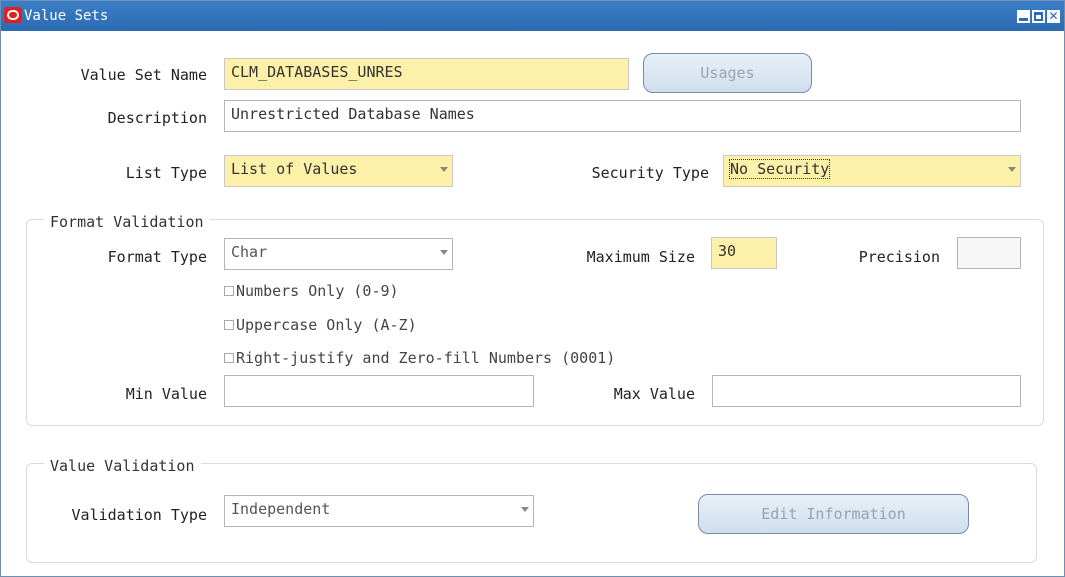 This screenshot has width=1065, height=577. What do you see at coordinates (744, 253) in the screenshot?
I see `maximum-size-field: 30` at bounding box center [744, 253].